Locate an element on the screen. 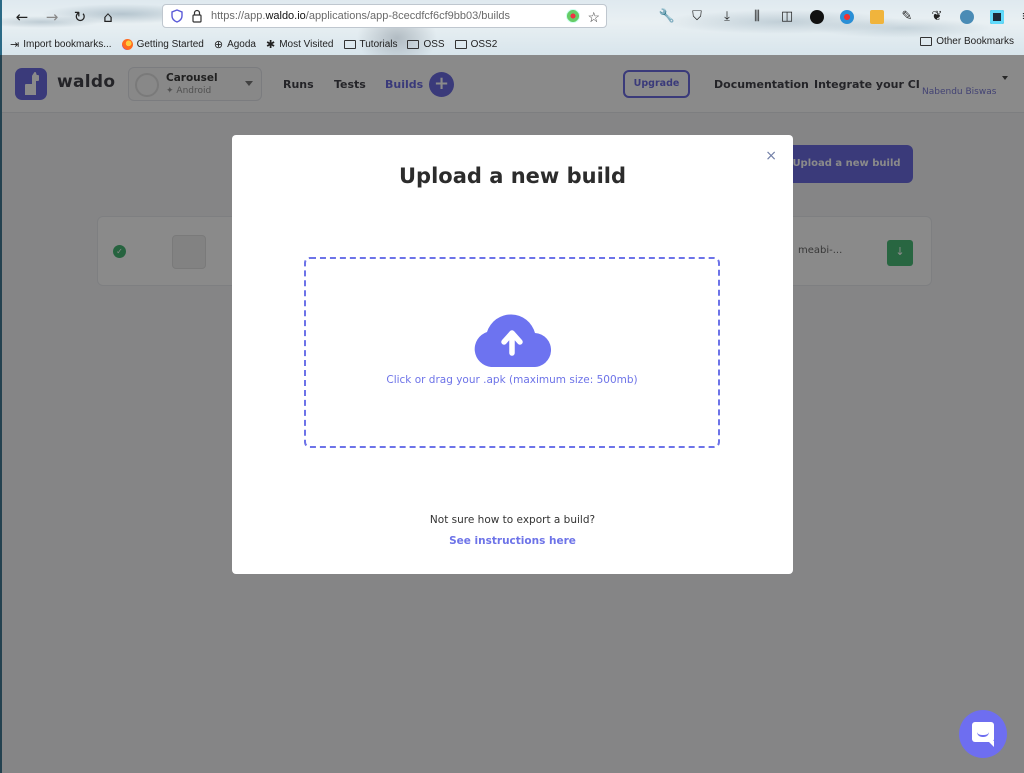 The image size is (1024, 773). bookmark-agoda: ⊕ Agoda is located at coordinates (235, 44).